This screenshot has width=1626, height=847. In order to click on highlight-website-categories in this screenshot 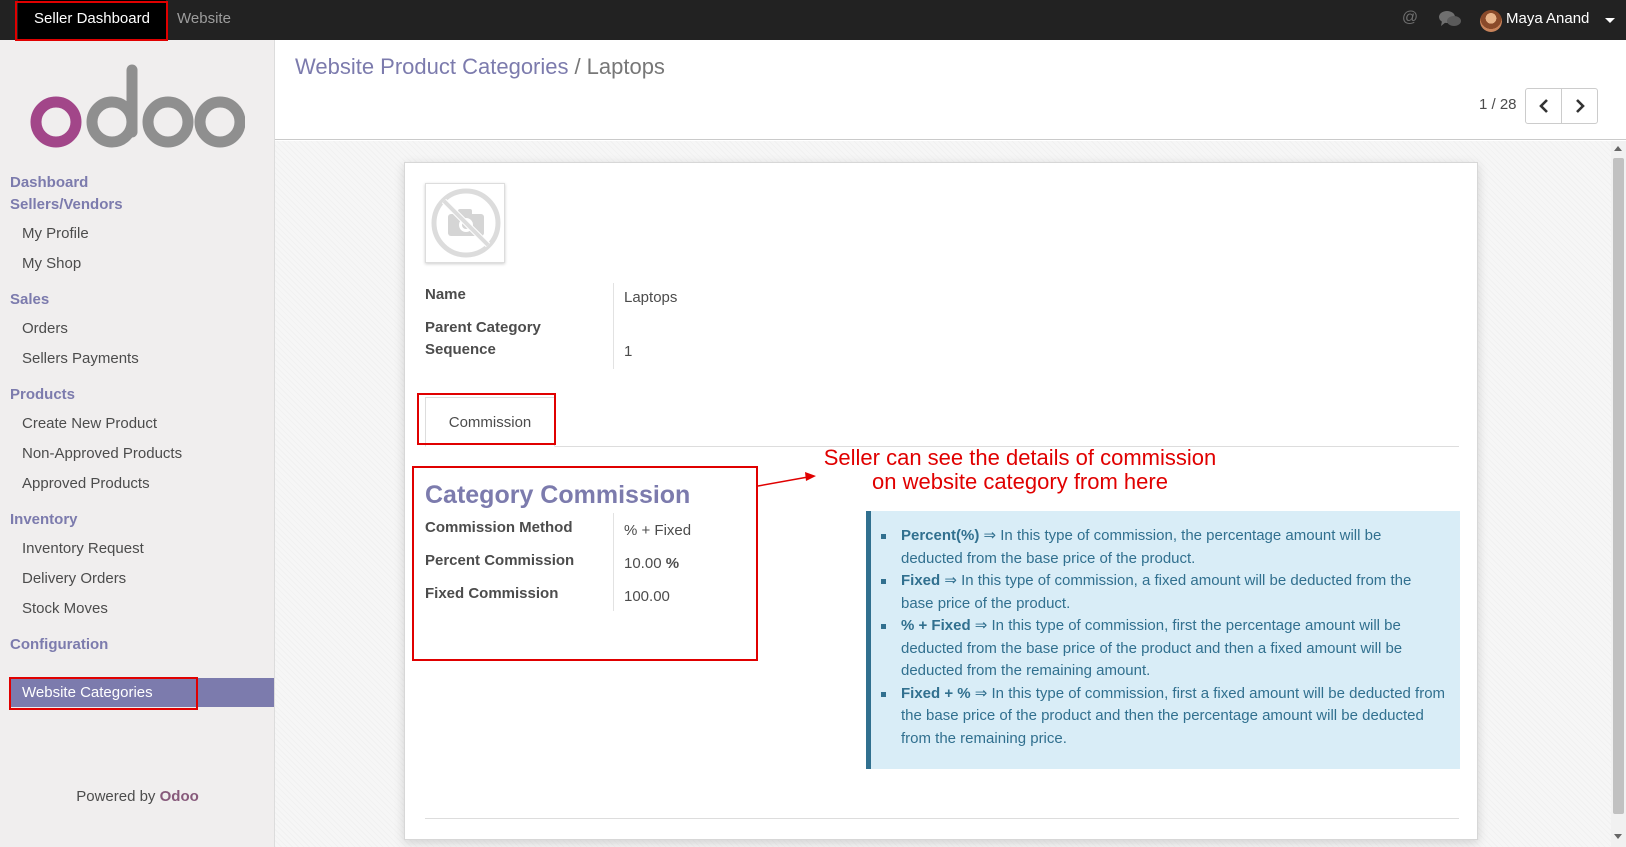, I will do `click(103, 693)`.